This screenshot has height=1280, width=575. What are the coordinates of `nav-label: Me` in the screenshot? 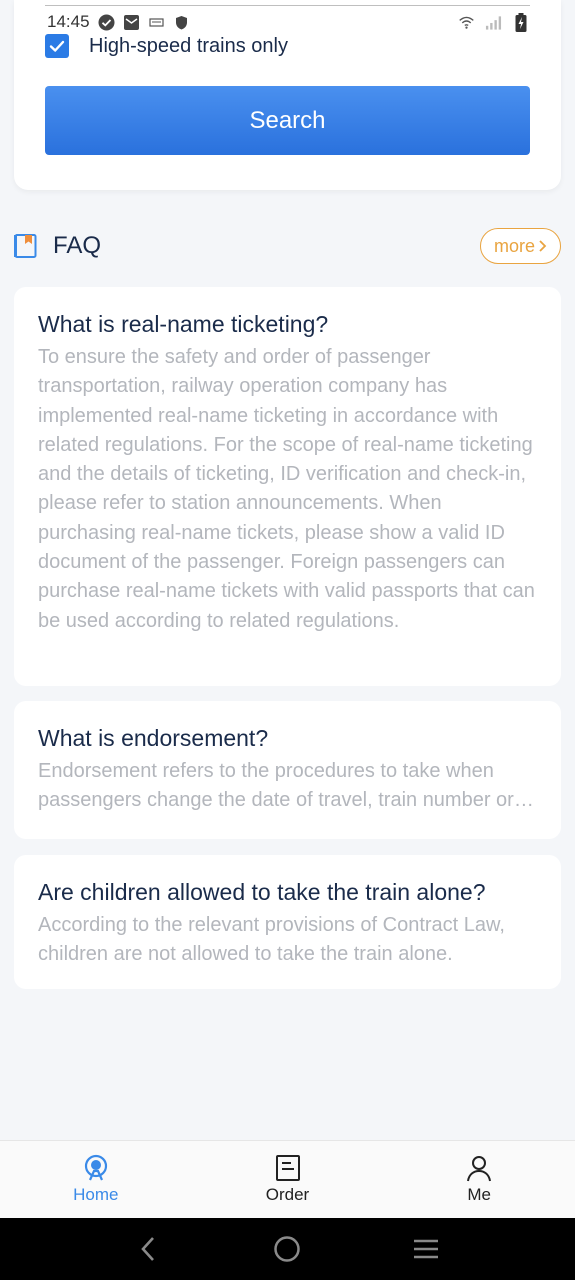 It's located at (479, 1194).